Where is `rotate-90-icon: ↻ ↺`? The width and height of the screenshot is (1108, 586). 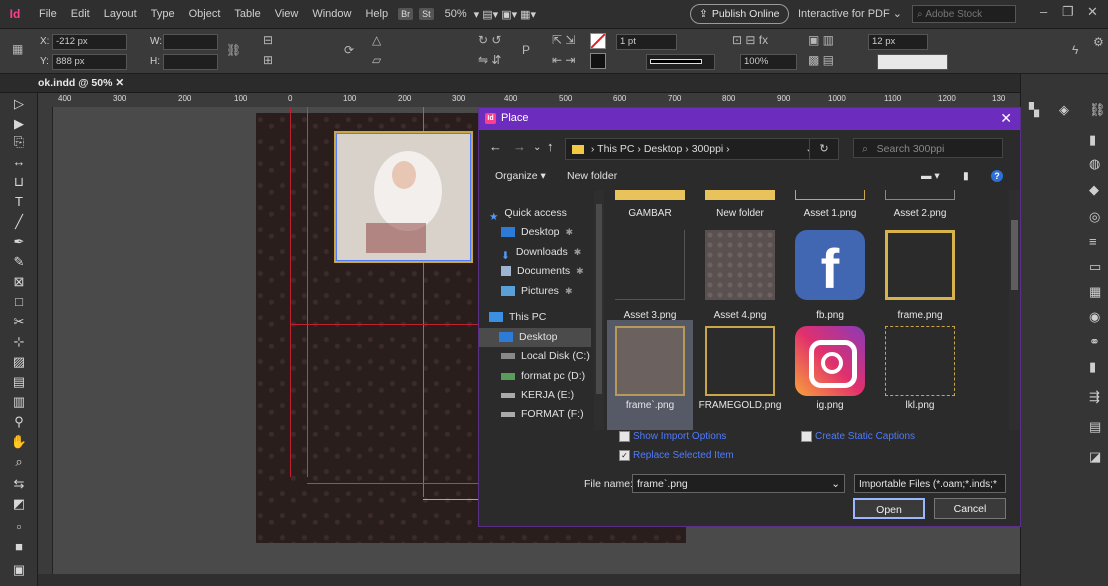
rotate-90-icon: ↻ ↺ is located at coordinates (489, 40).